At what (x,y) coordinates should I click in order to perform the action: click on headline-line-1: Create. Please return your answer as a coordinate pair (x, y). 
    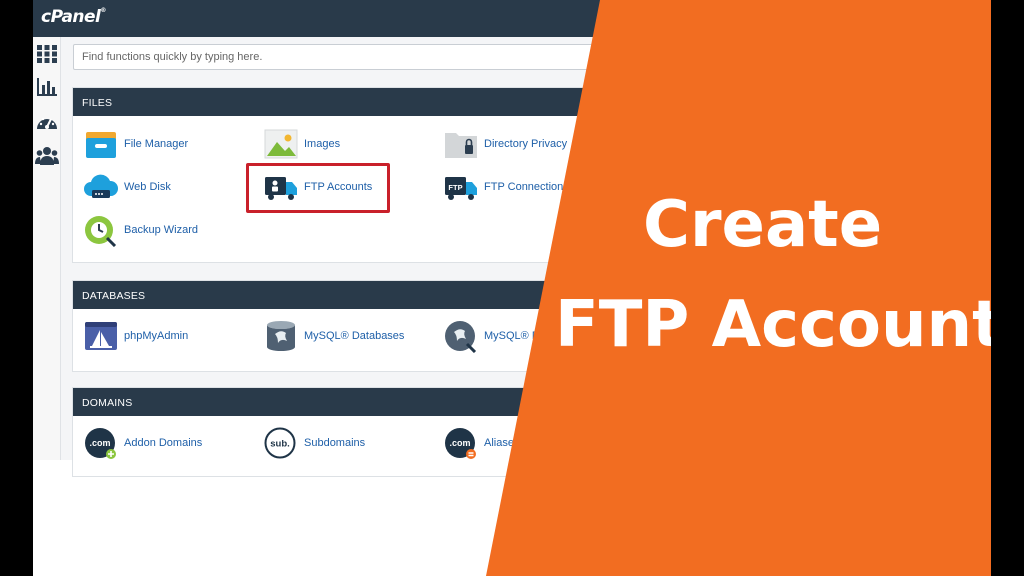
    Looking at the image, I should click on (763, 225).